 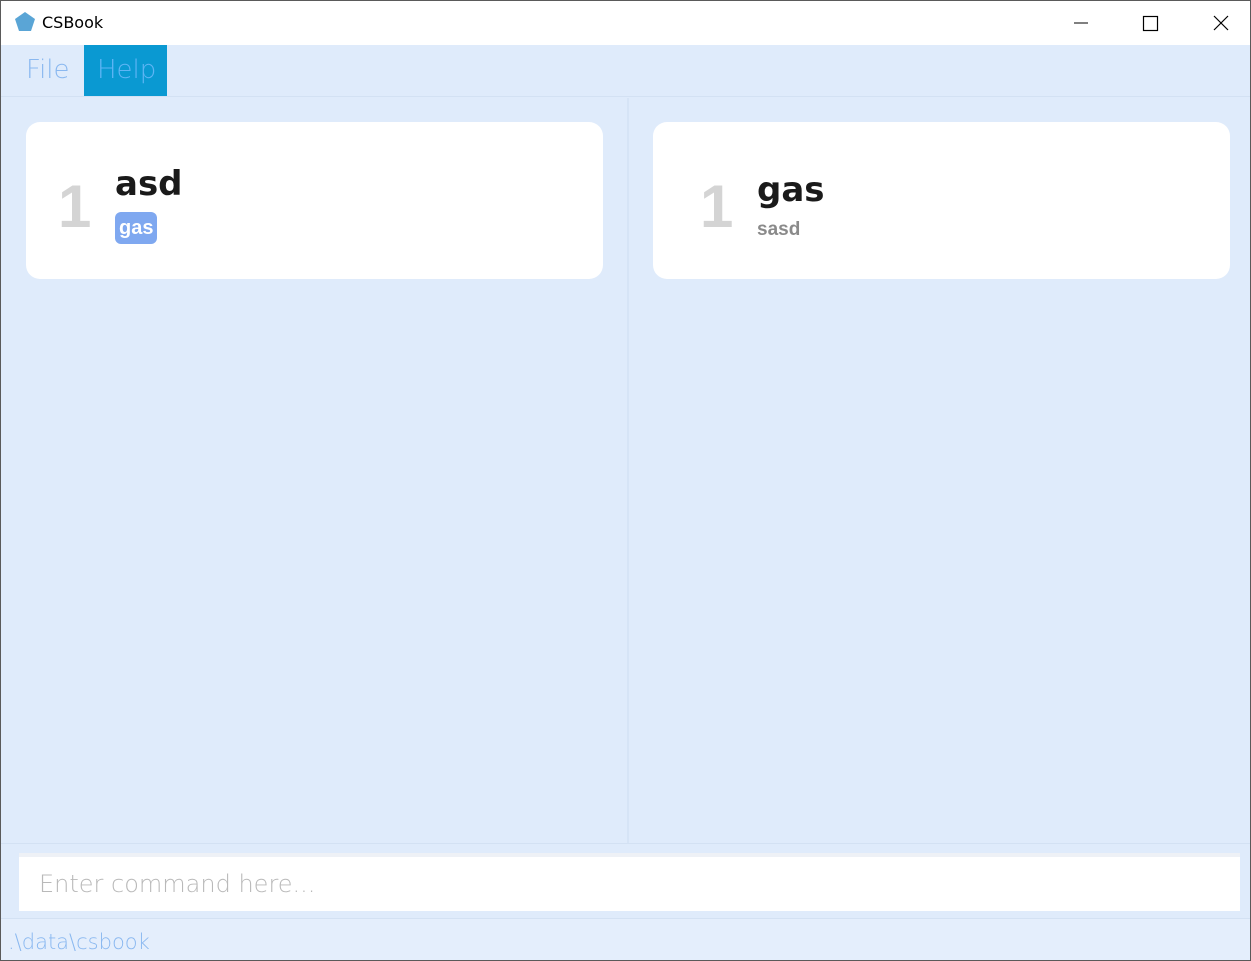 I want to click on title-bar: CSBook, so click(x=625, y=23).